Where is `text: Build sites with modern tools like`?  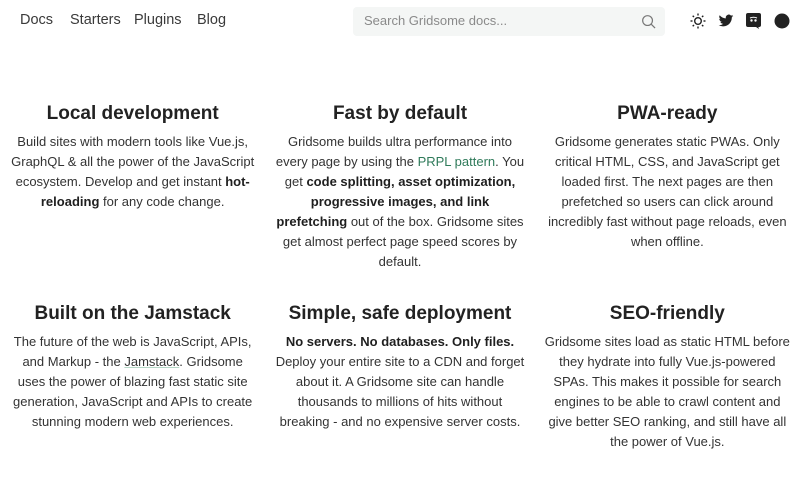
text: Build sites with modern tools like is located at coordinates (111, 141).